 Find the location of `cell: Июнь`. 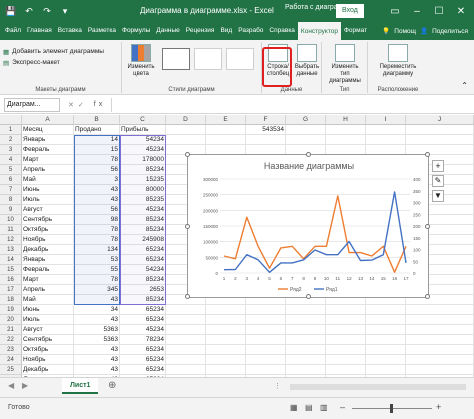

cell: Июнь is located at coordinates (48, 310).